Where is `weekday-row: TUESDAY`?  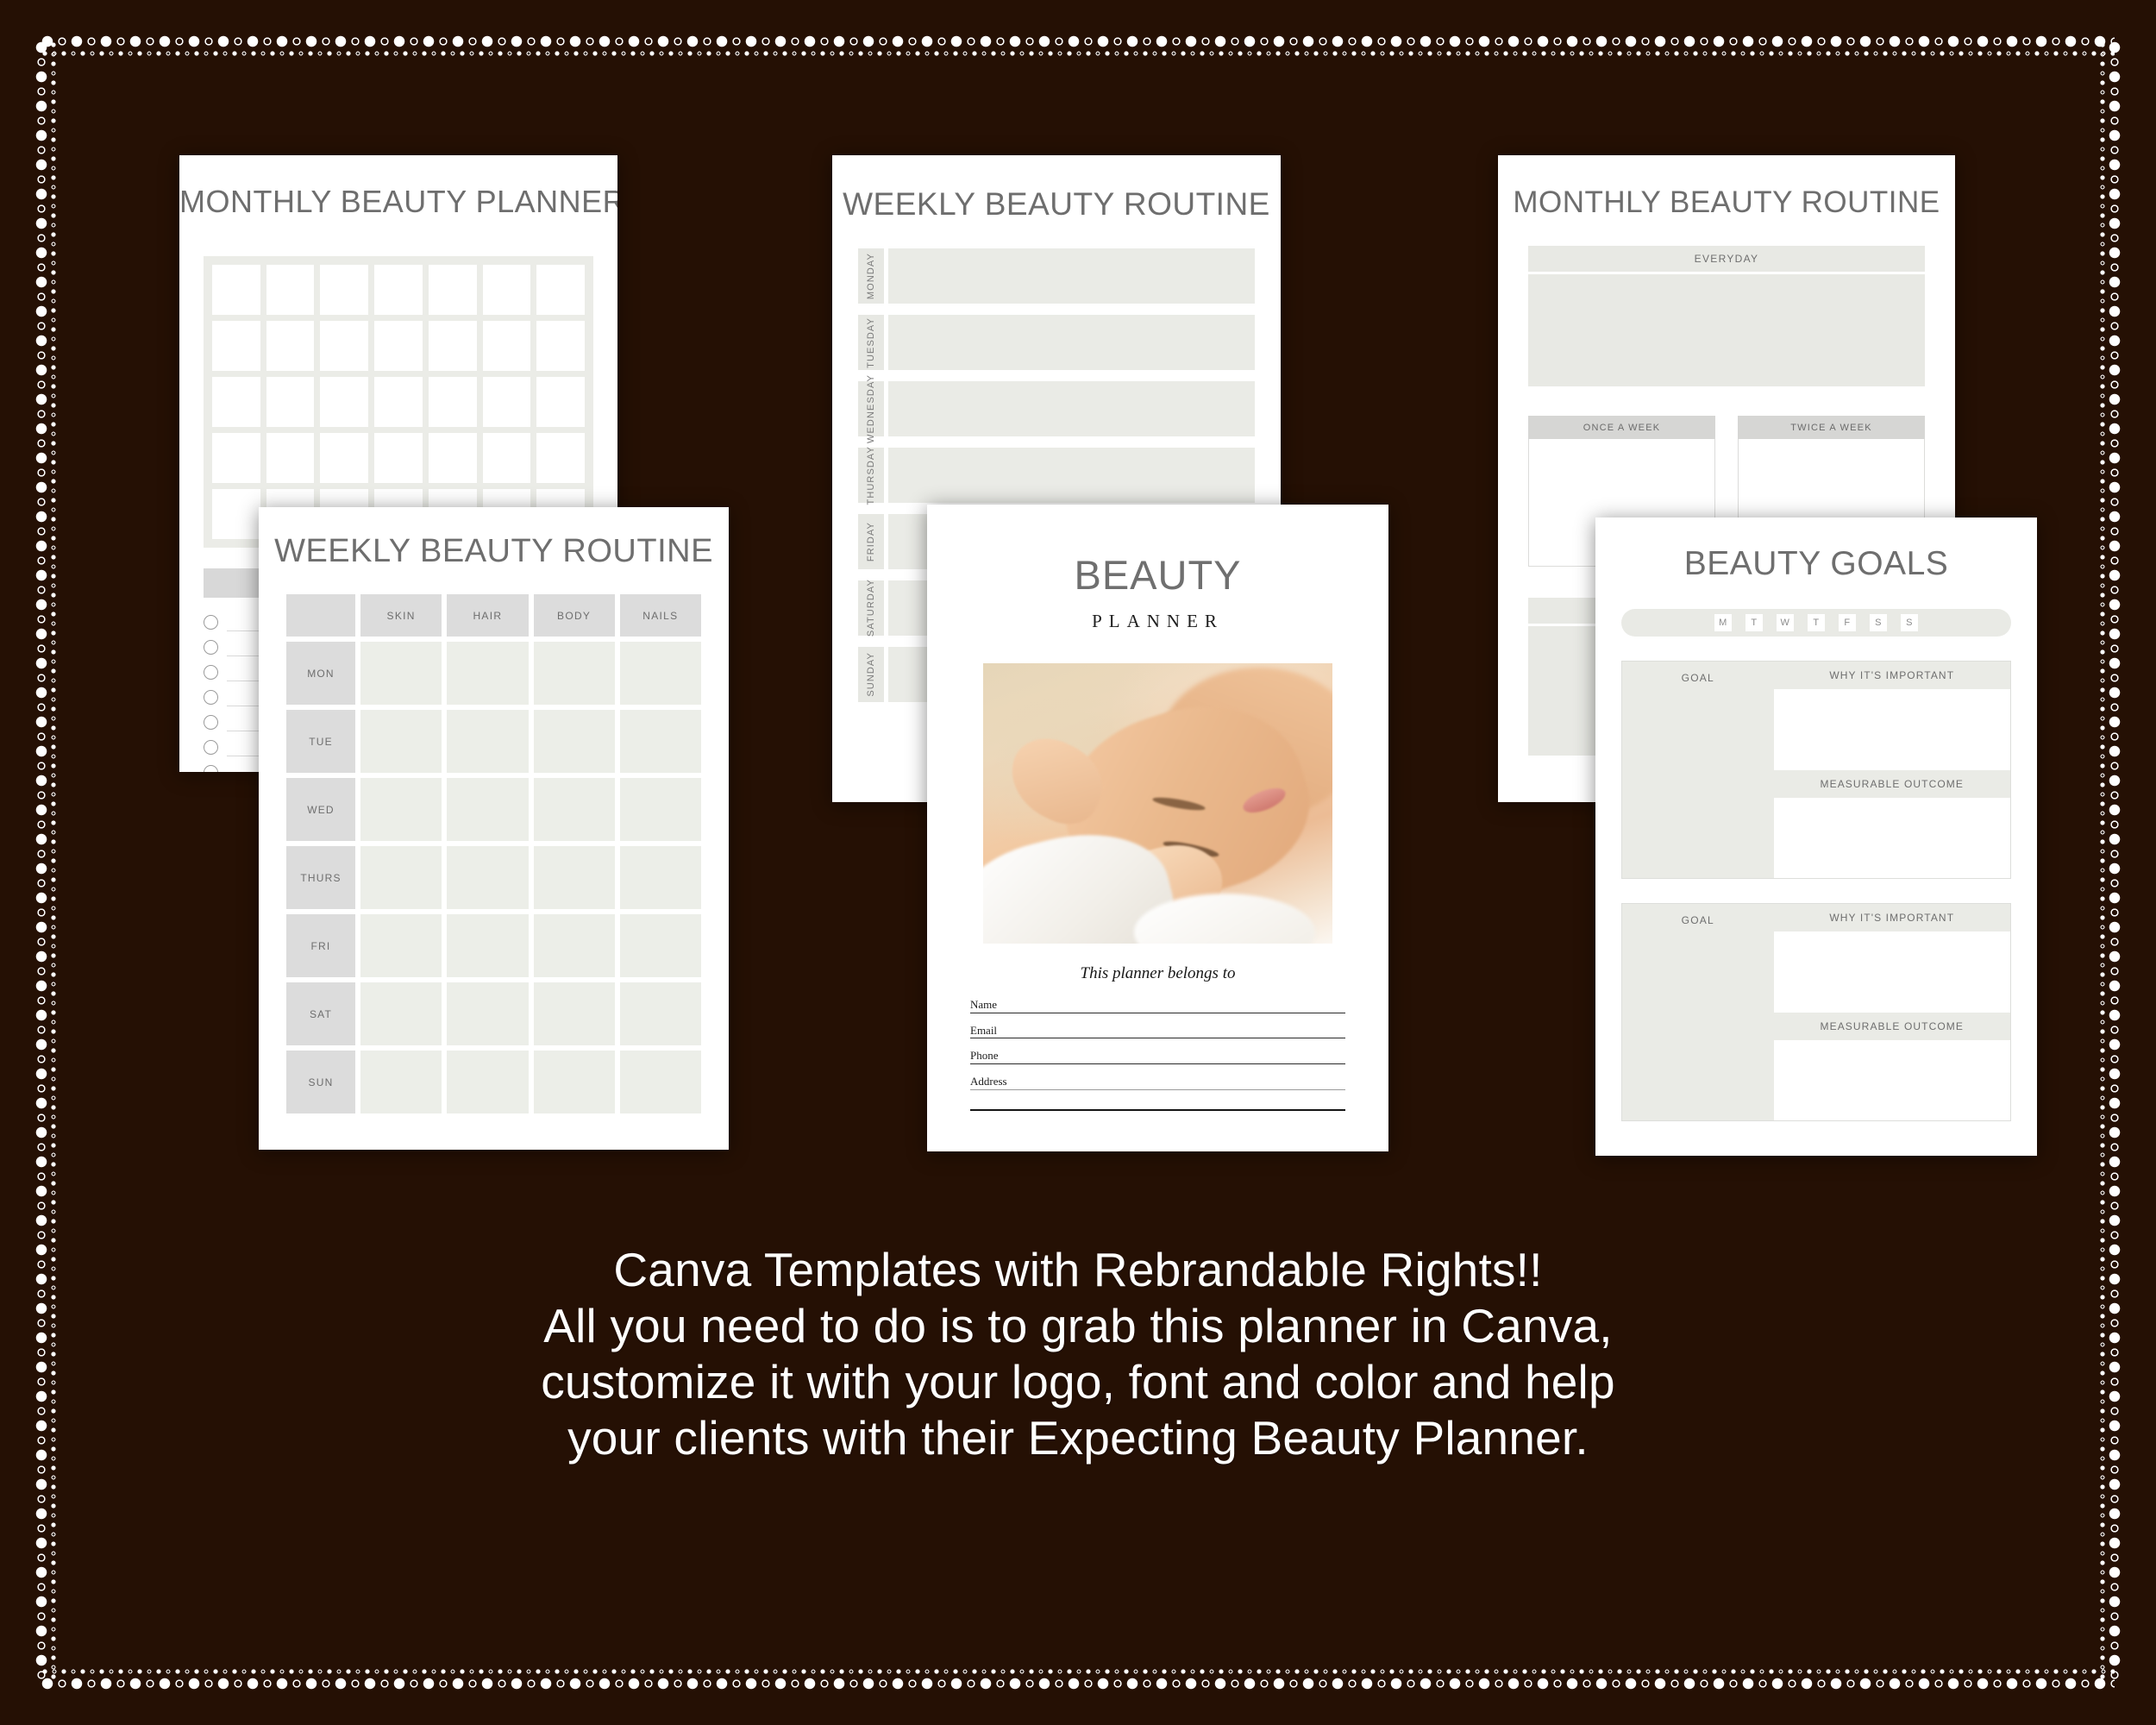
weekday-row: TUESDAY is located at coordinates (1056, 342).